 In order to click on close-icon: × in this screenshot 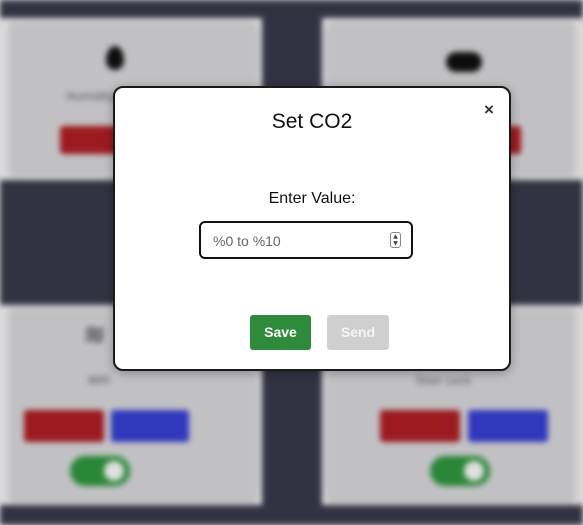, I will do `click(489, 109)`.